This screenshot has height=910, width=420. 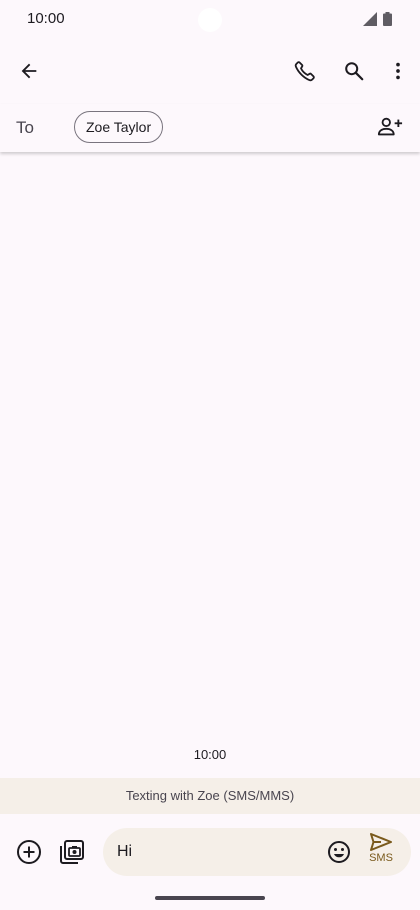 I want to click on more-vert-icon, so click(x=398, y=71).